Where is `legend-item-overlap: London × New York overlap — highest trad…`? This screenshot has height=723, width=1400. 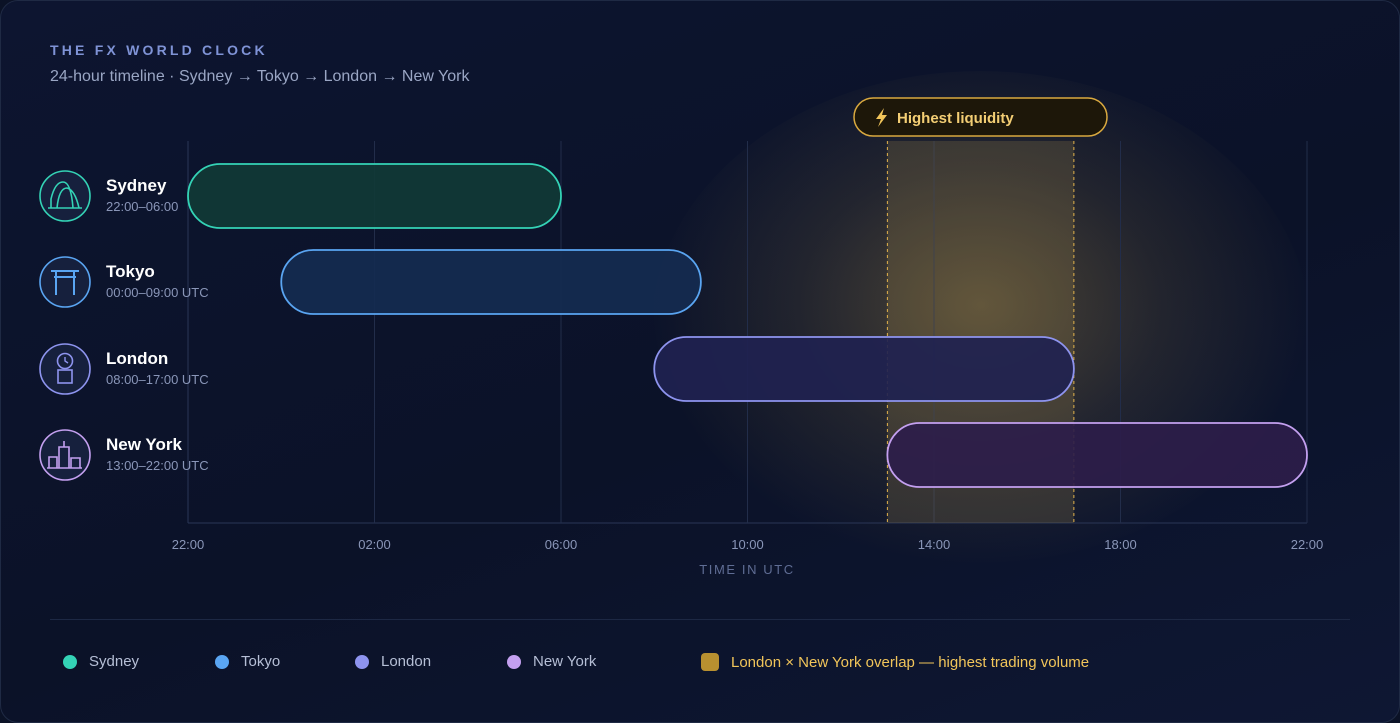
legend-item-overlap: London × New York overlap — highest trad… is located at coordinates (895, 662).